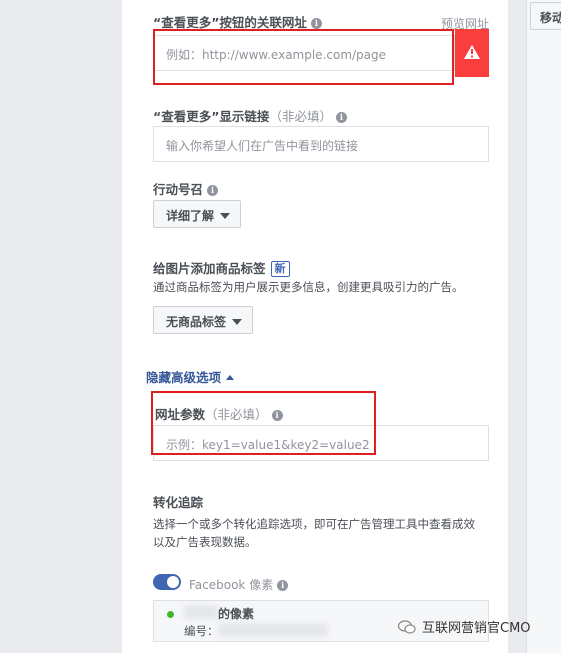 Image resolution: width=561 pixels, height=653 pixels. What do you see at coordinates (314, 524) in the screenshot?
I see `conversion-description-line1: 选择一个或多个转化追踪选项，即可在广告管理工具中查看成效` at bounding box center [314, 524].